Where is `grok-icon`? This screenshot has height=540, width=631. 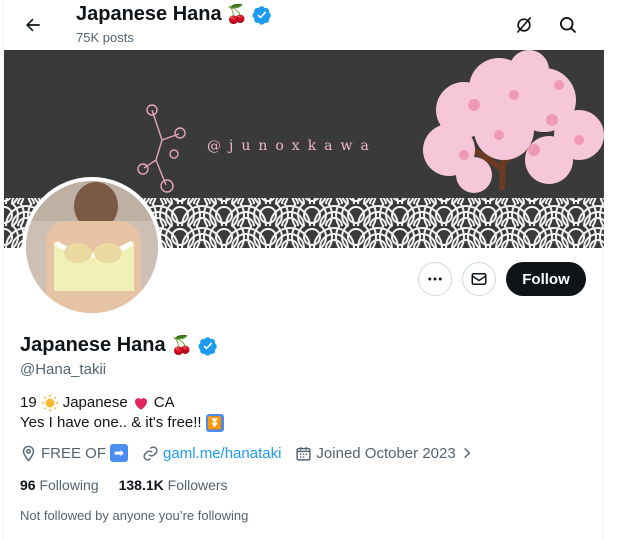 grok-icon is located at coordinates (524, 25).